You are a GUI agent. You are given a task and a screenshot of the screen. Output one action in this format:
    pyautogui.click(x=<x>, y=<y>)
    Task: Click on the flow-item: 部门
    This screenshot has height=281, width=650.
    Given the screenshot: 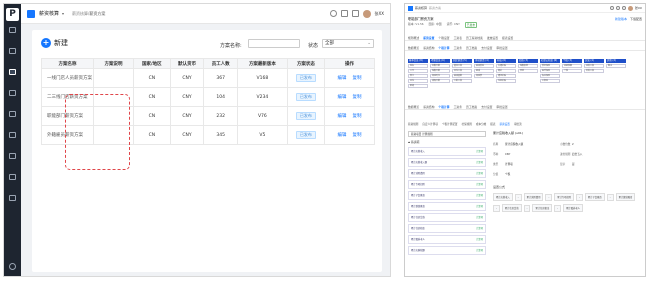 What is the action you would take?
    pyautogui.click(x=418, y=76)
    